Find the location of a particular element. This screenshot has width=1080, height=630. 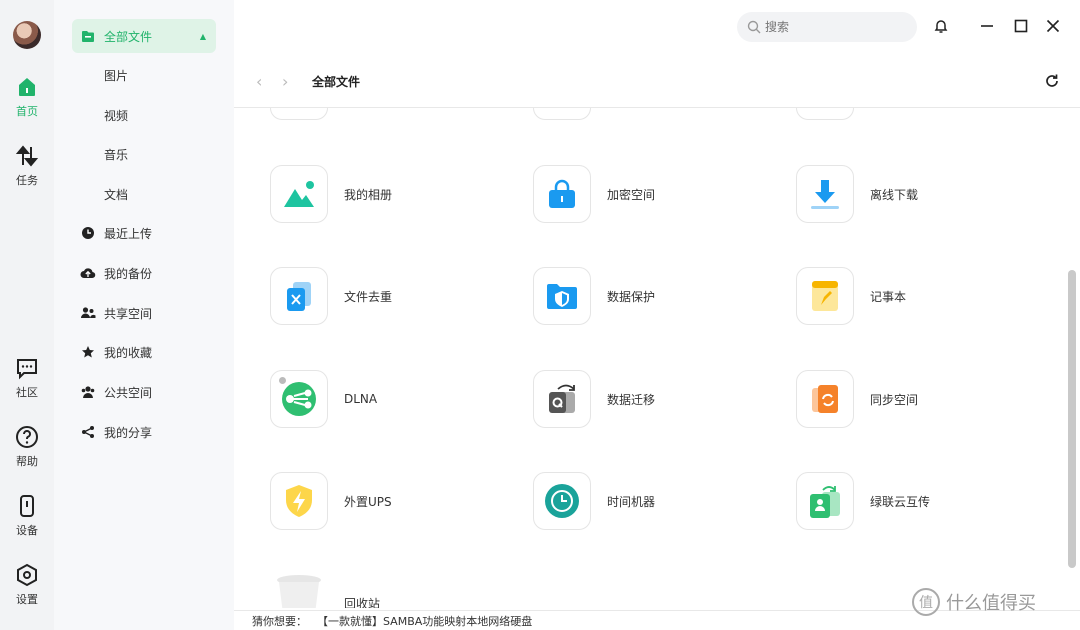

search-icon is located at coordinates (754, 27).